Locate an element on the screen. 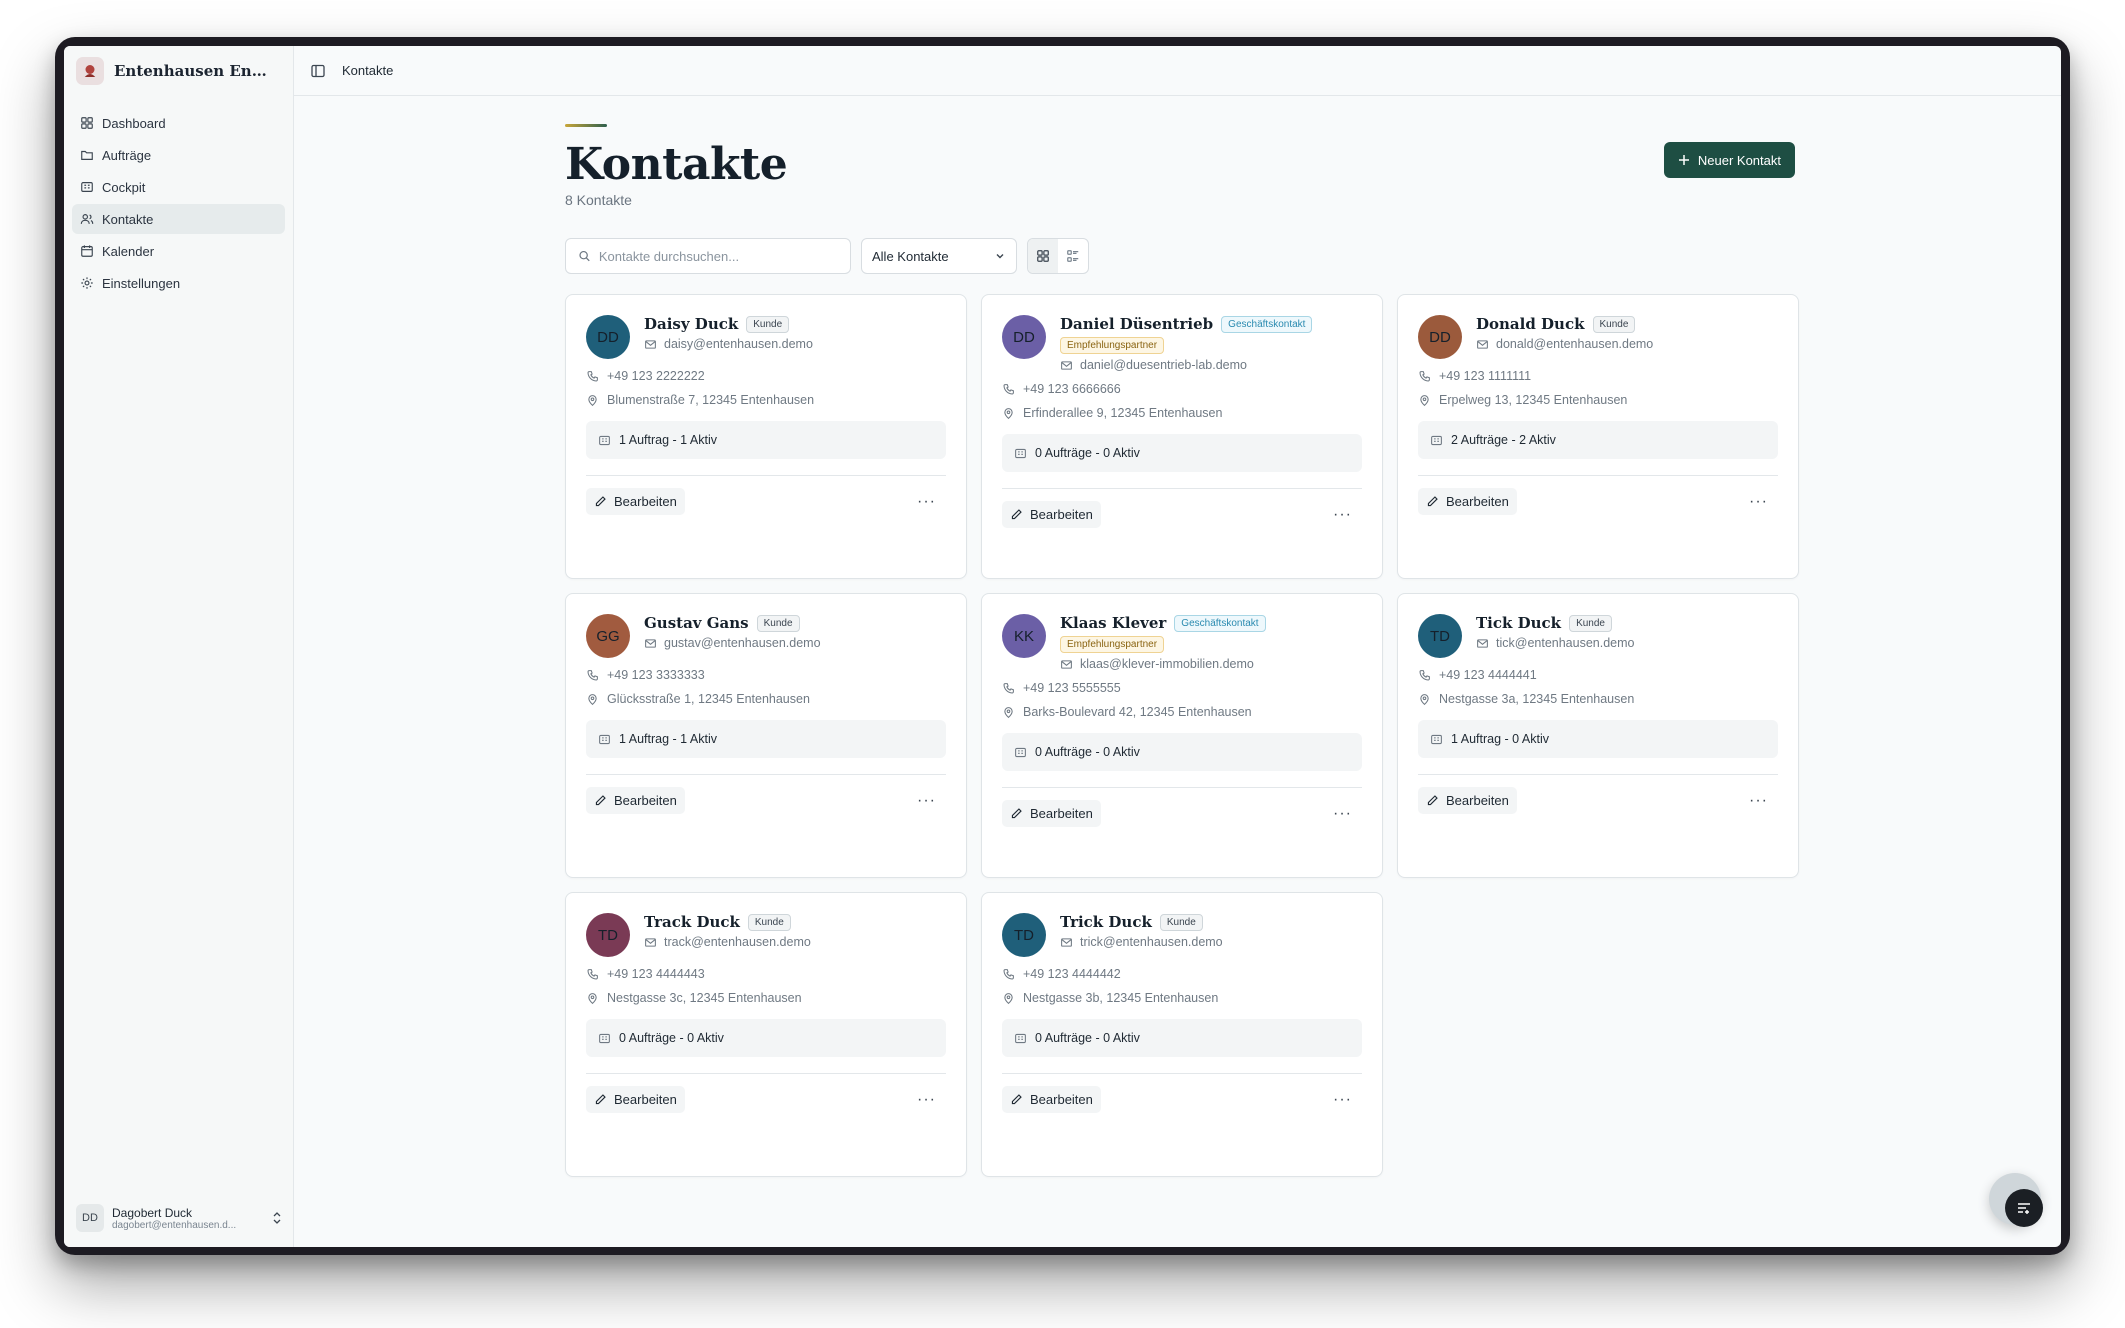  contact-name: Donald Duck is located at coordinates (1530, 324).